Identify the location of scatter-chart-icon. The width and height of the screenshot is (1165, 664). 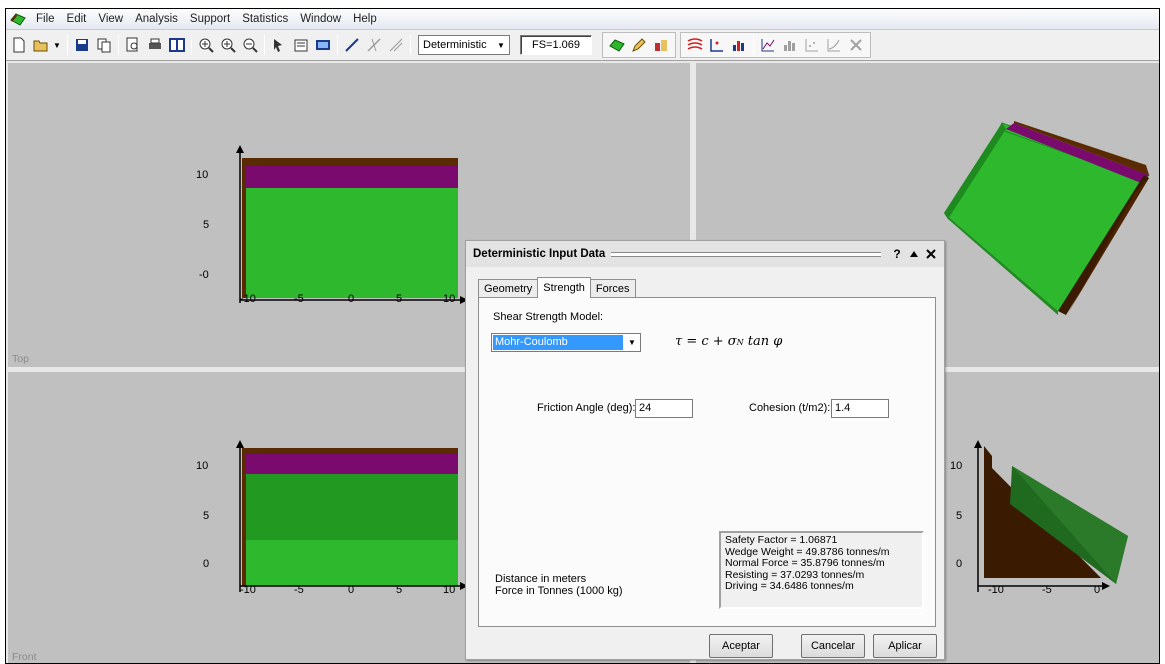
(811, 45).